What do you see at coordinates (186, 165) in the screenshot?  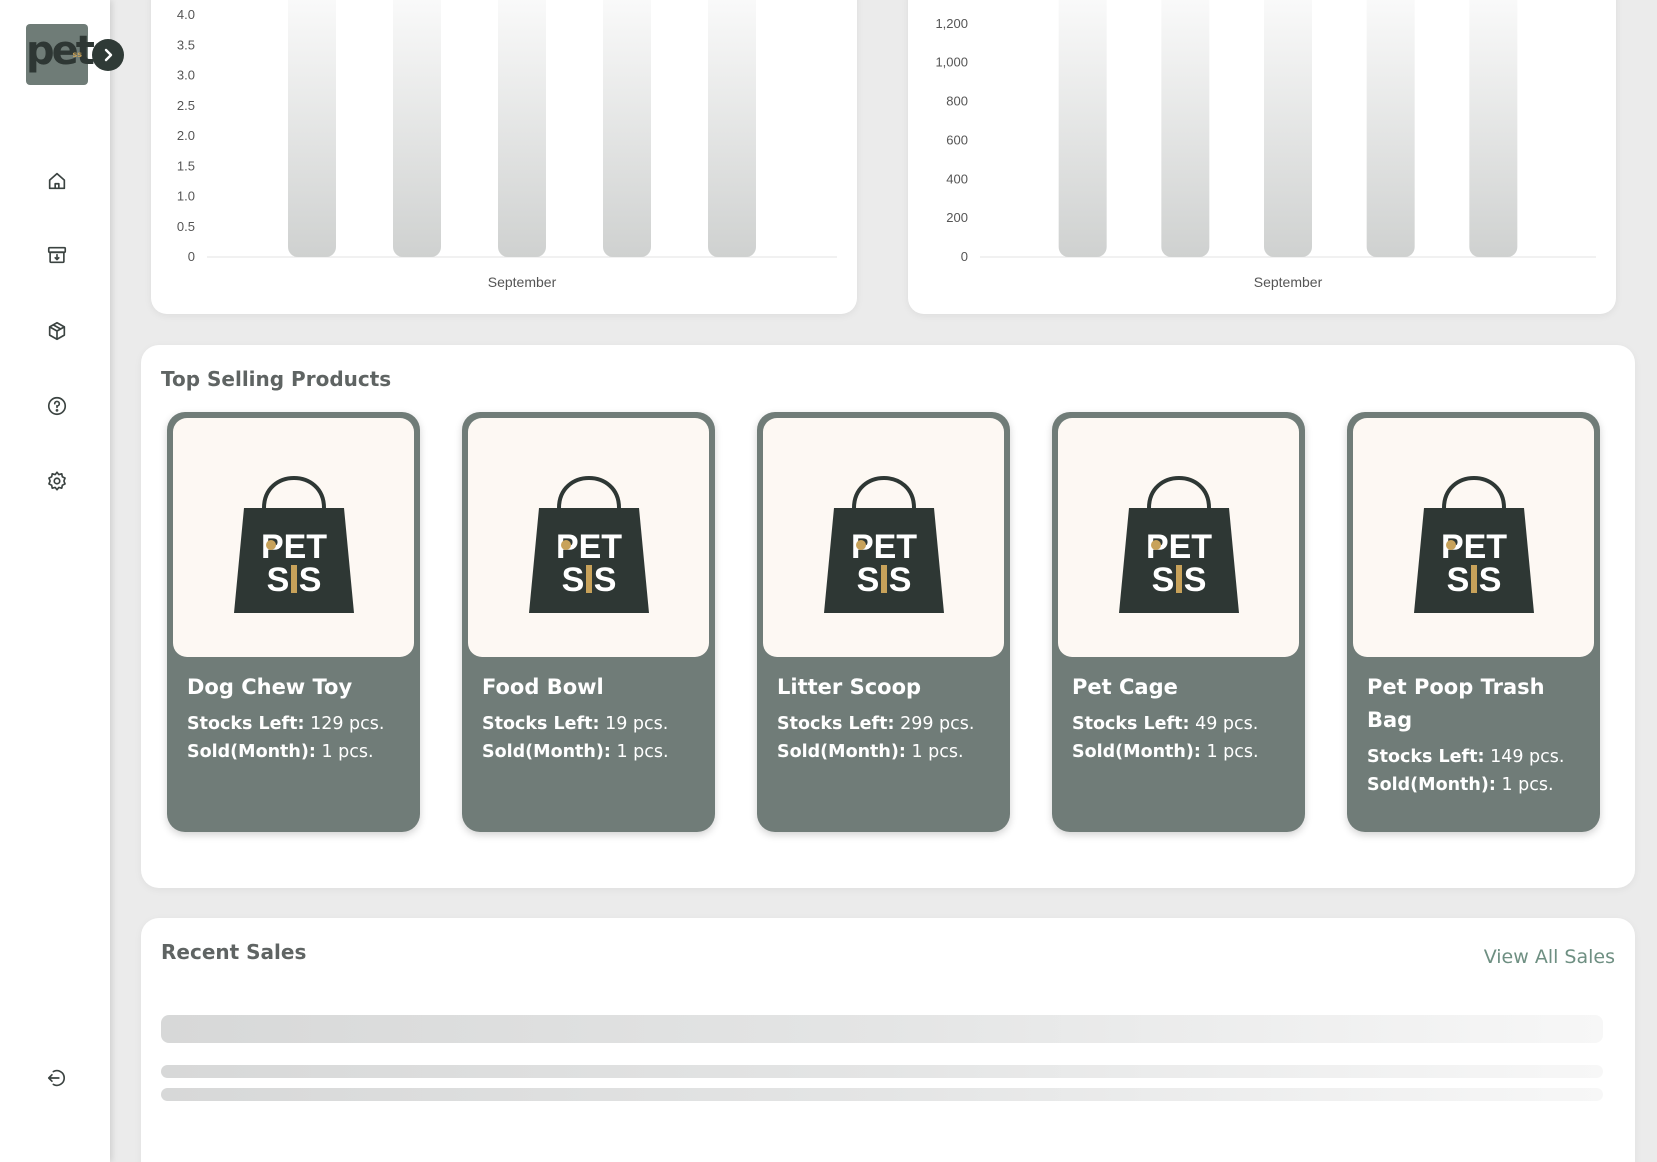 I see `y-tick-label: 1.5` at bounding box center [186, 165].